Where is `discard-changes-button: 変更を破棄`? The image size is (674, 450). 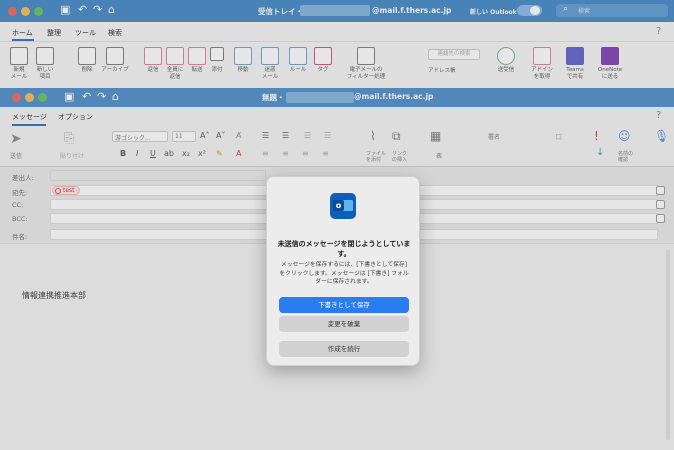 discard-changes-button: 変更を破棄 is located at coordinates (344, 324).